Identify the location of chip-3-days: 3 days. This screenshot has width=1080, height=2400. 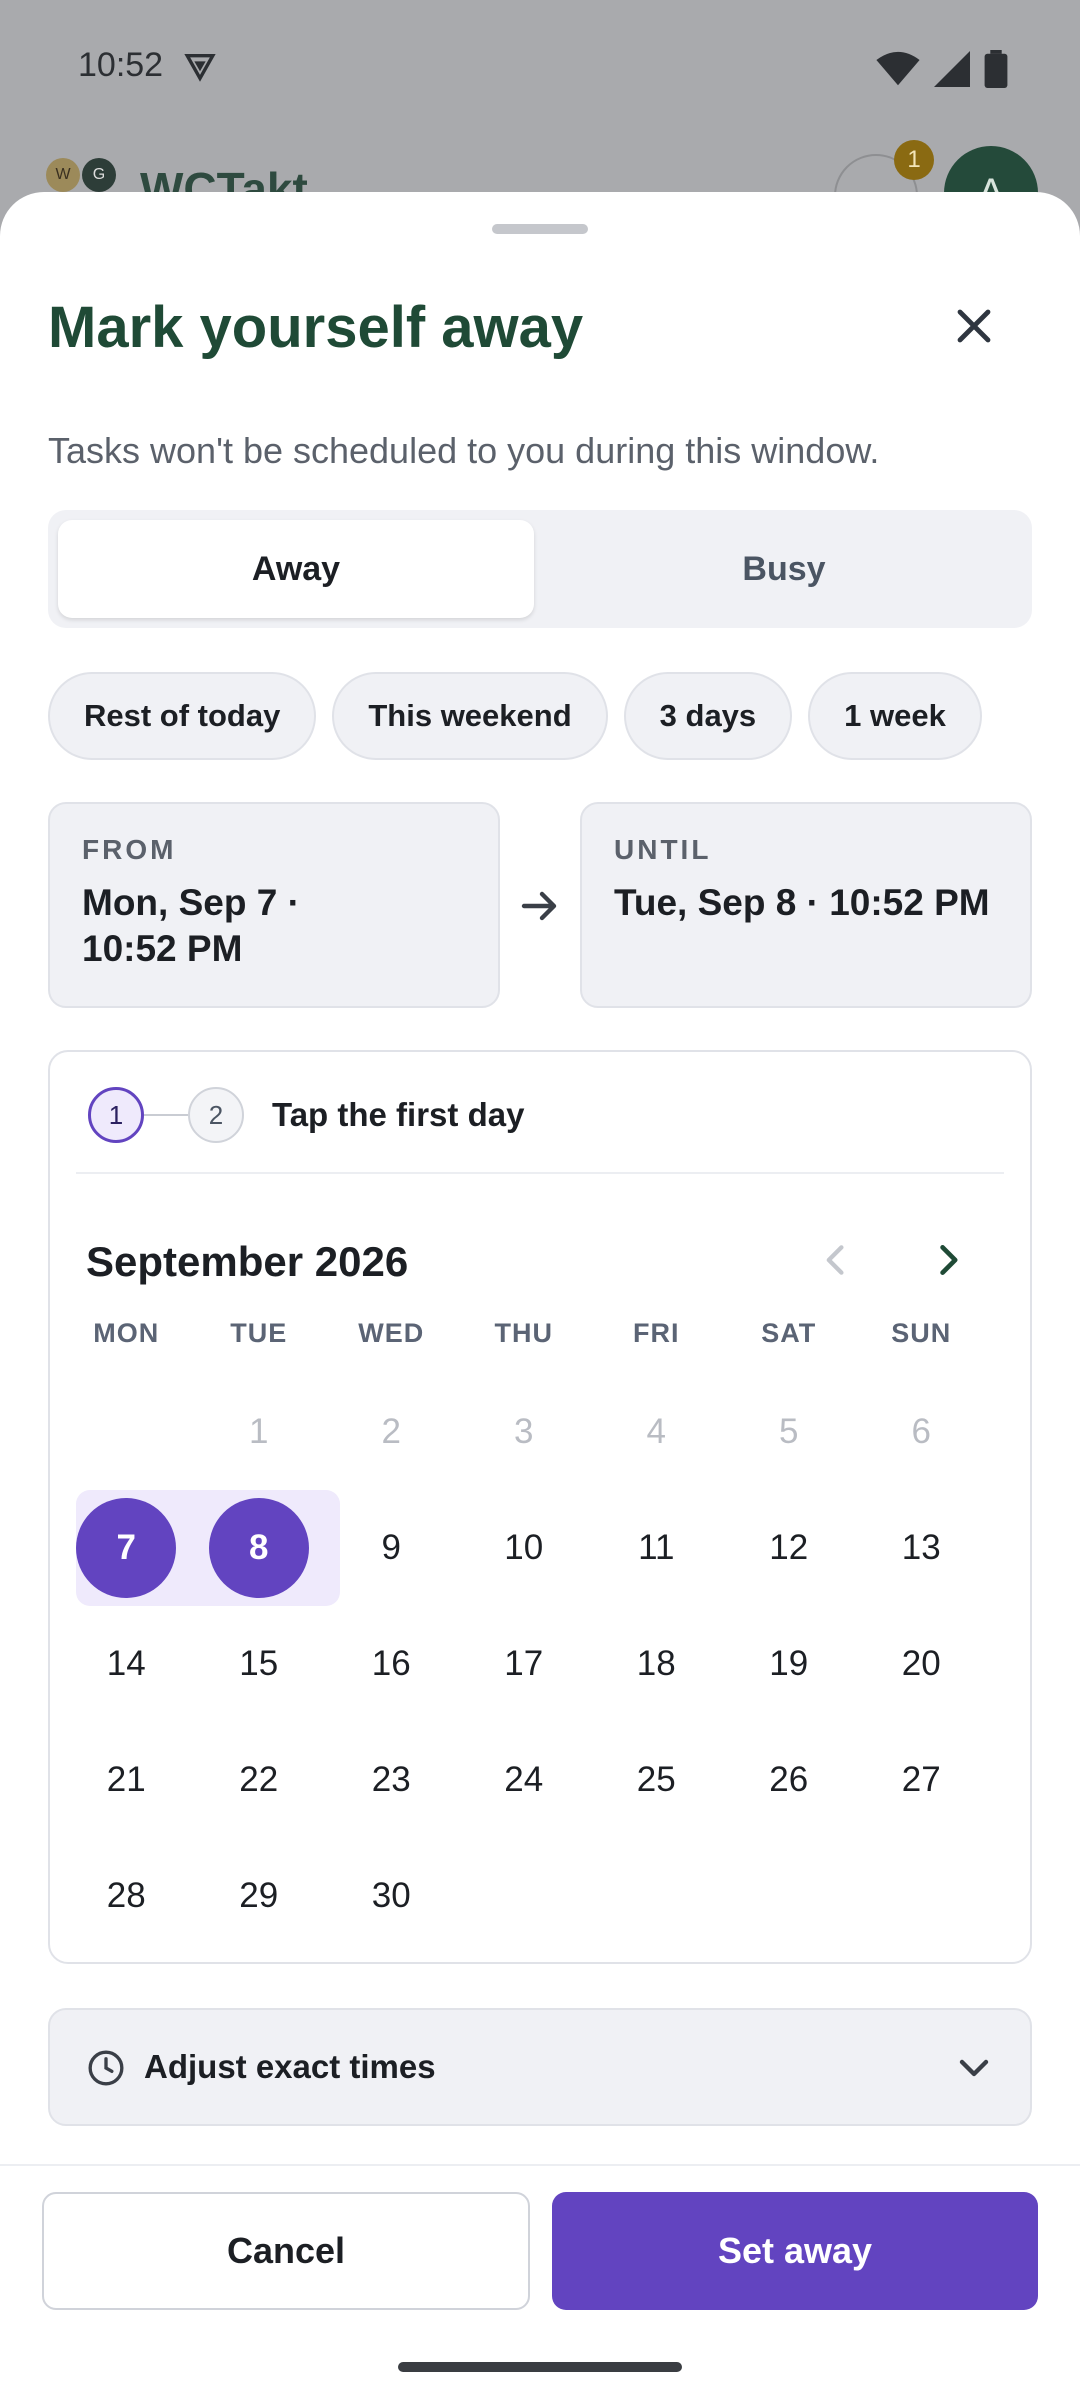
(708, 716).